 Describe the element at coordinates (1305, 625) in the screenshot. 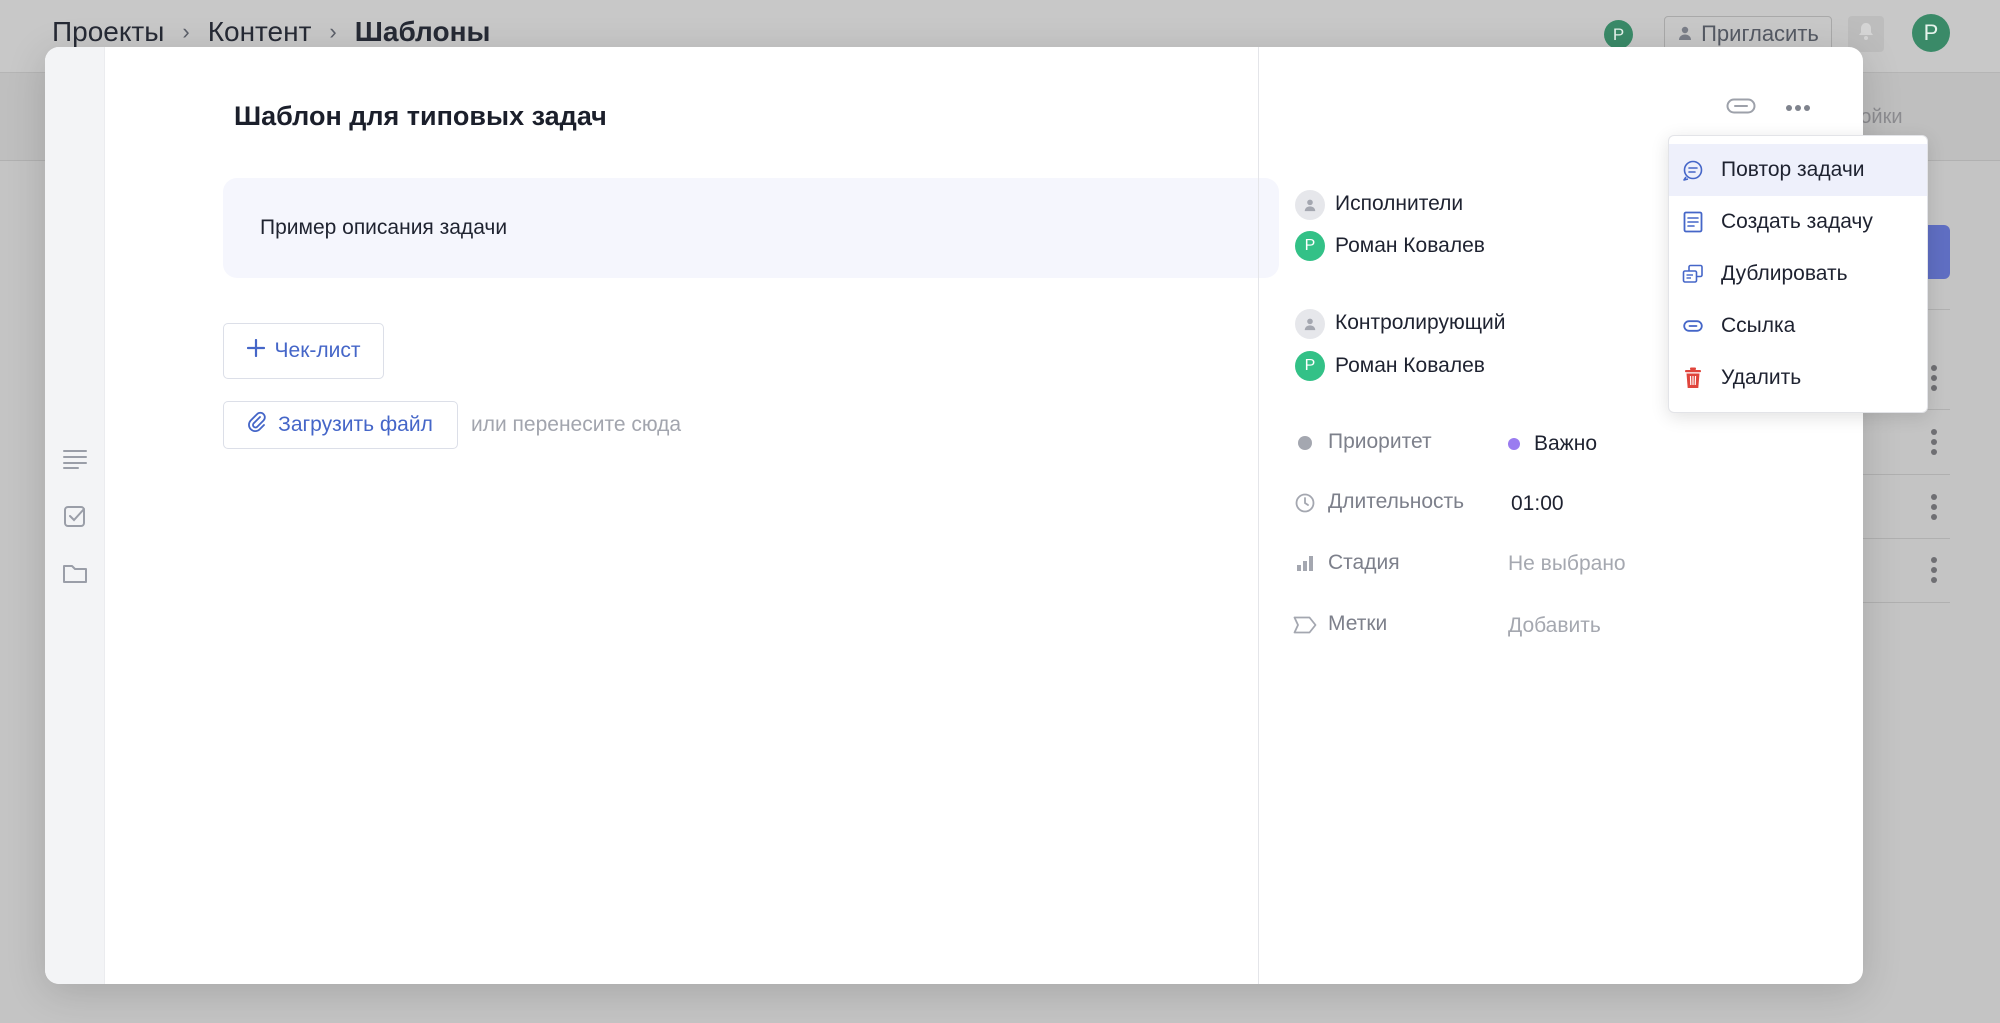

I see `tag-icon` at that location.